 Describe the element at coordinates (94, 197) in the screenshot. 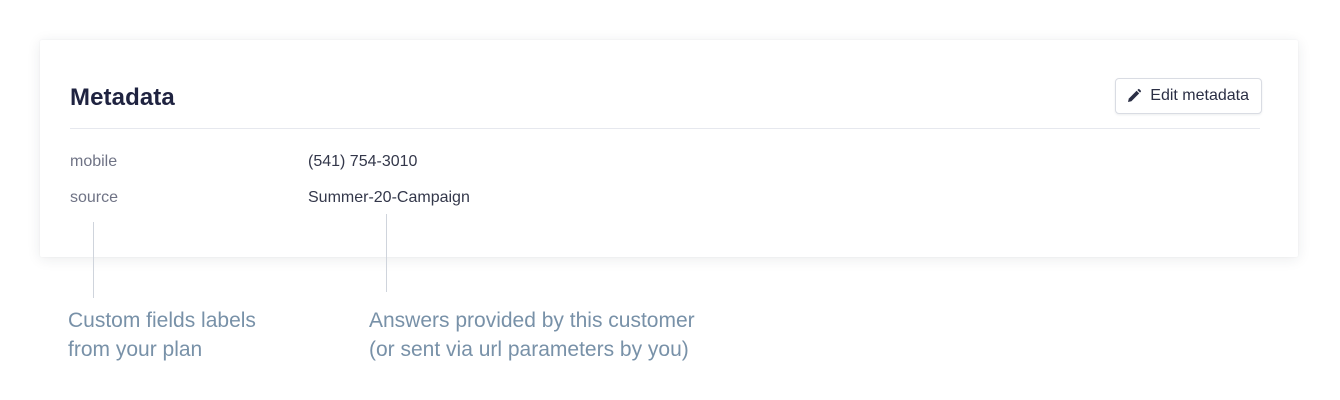

I see `metadata-key: source` at that location.